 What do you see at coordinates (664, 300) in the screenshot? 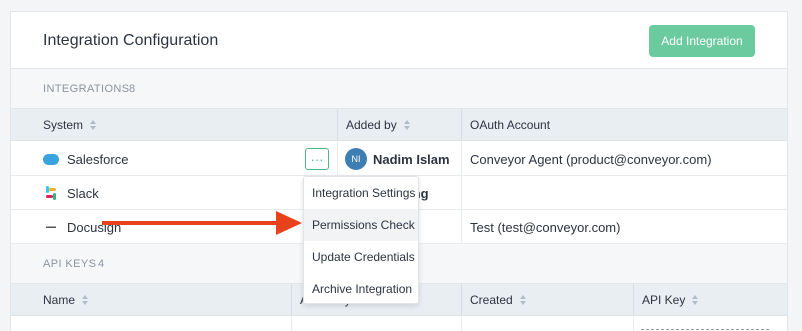
I see `column-label: API Key` at bounding box center [664, 300].